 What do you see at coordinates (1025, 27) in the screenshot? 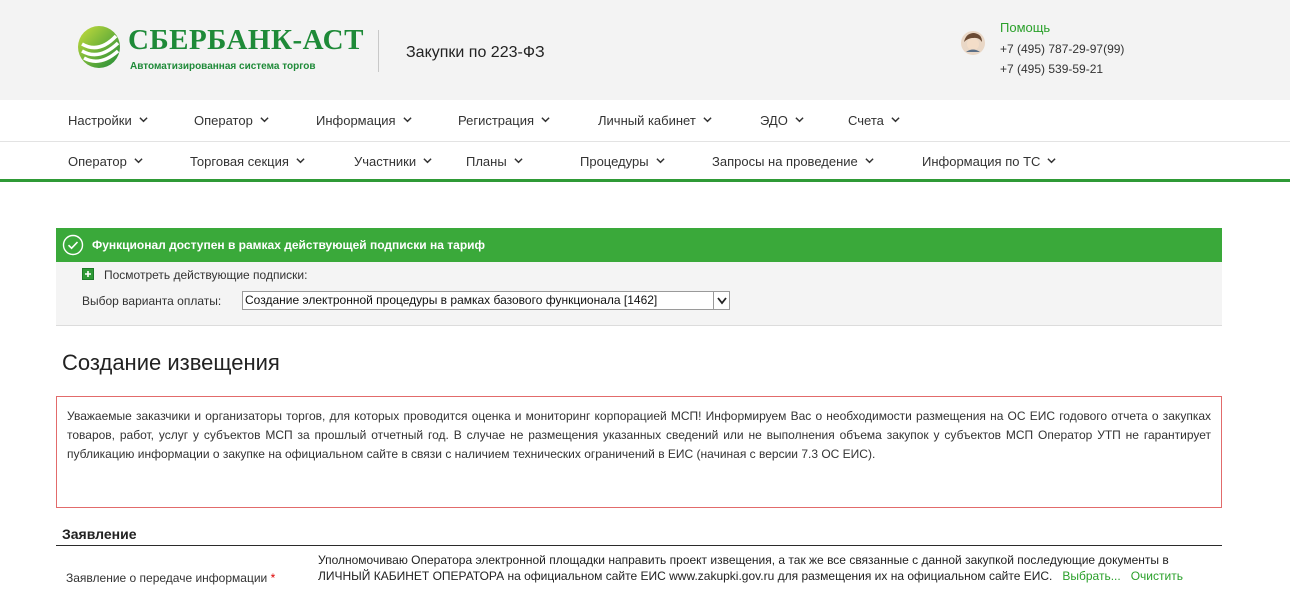
I see `help-link: Помощь` at bounding box center [1025, 27].